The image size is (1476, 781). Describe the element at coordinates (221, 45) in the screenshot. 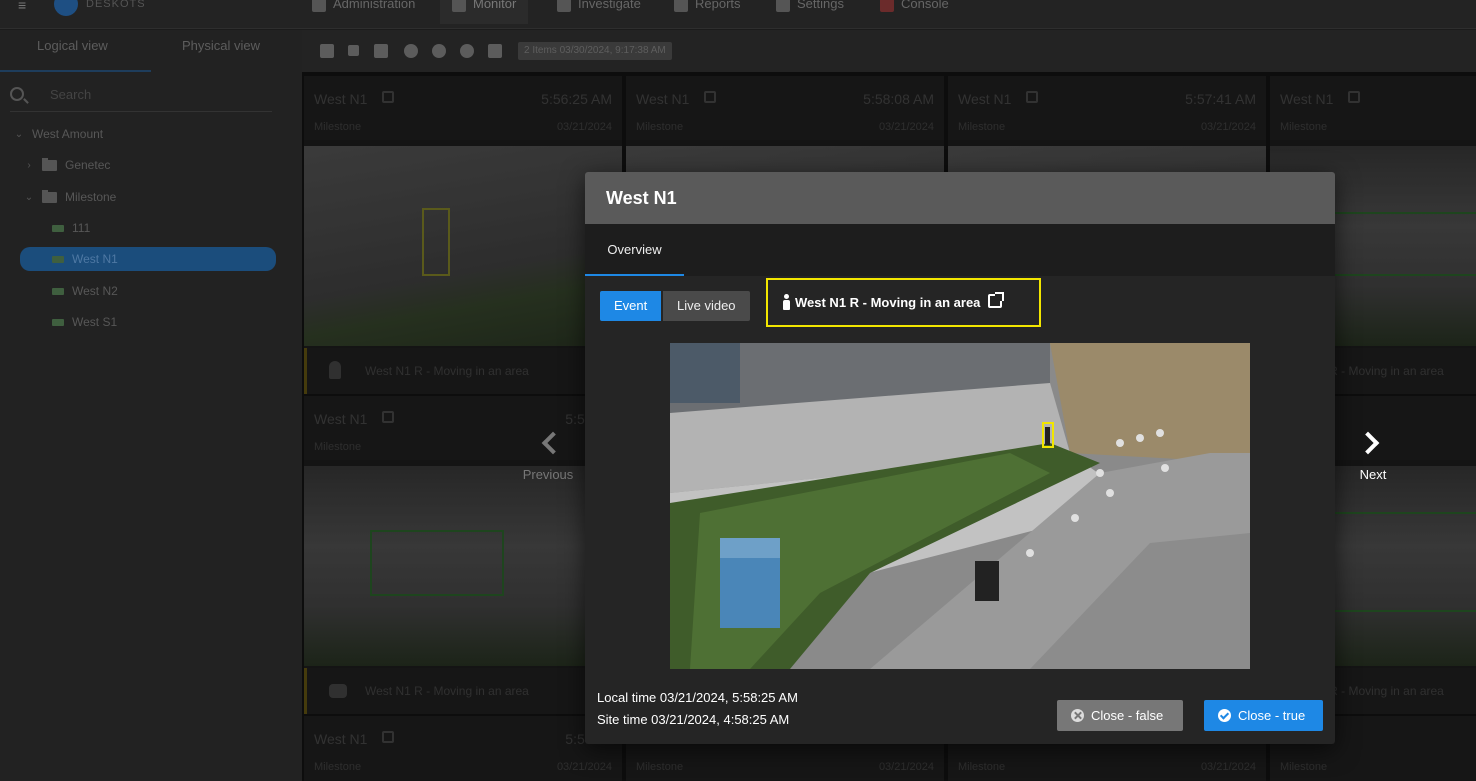

I see `tab-physical-view: Physical view` at that location.